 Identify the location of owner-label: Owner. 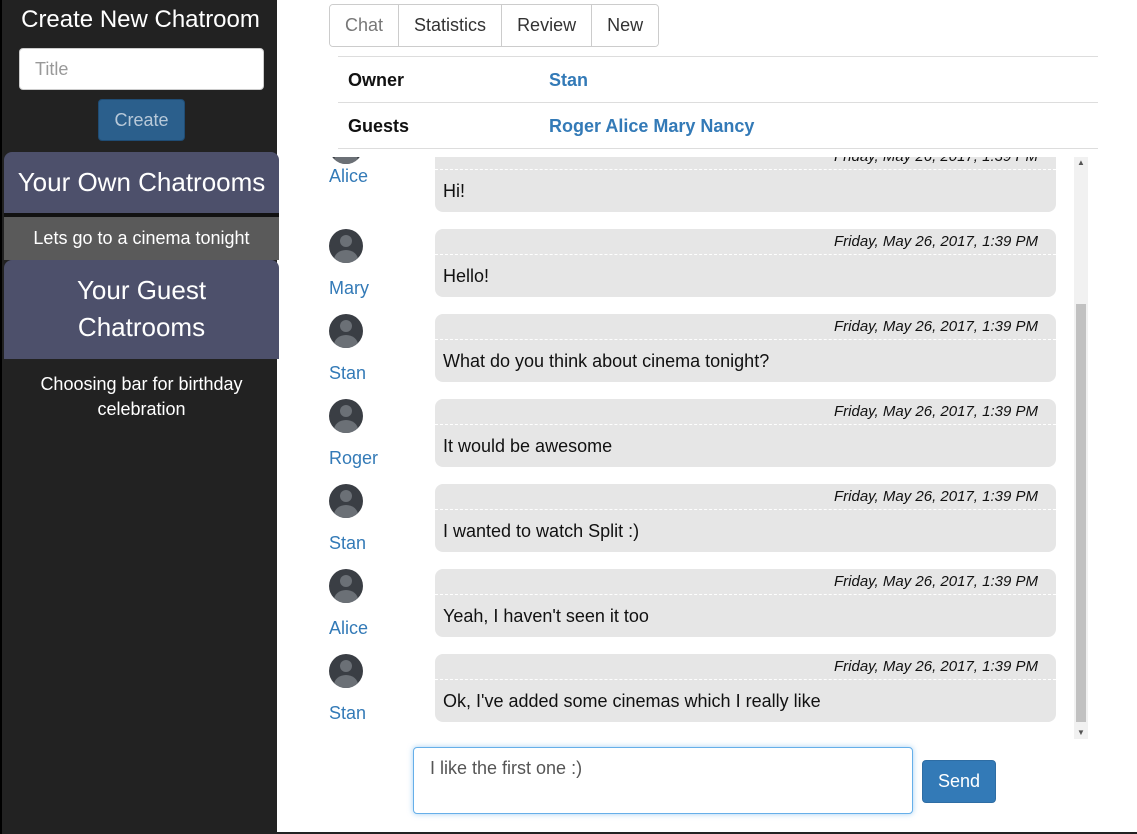
(376, 80).